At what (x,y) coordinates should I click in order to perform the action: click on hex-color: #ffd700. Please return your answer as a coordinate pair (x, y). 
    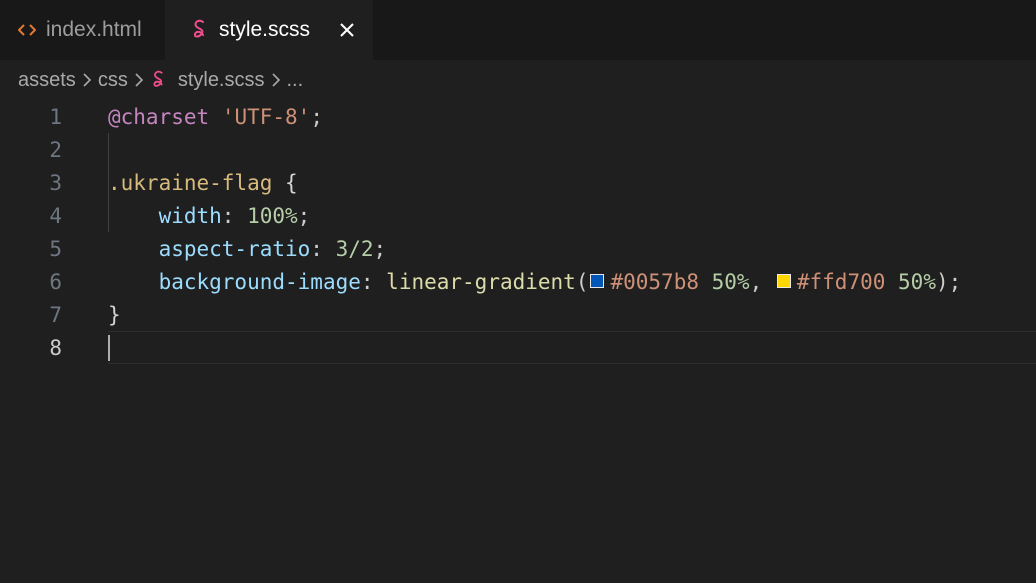
    Looking at the image, I should click on (841, 281).